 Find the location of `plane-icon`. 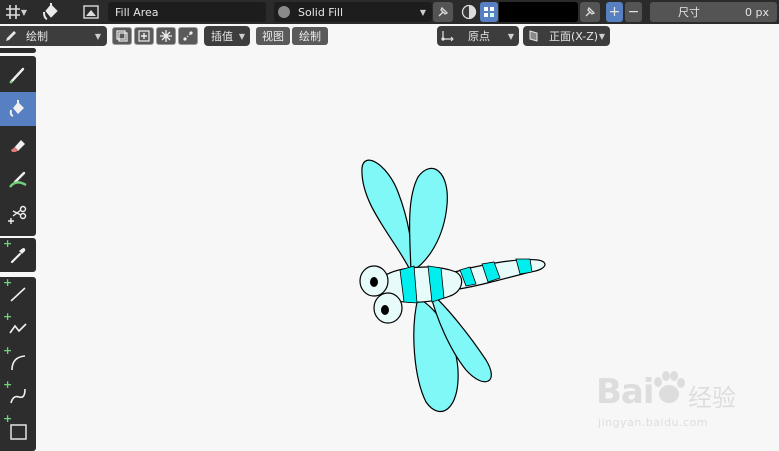

plane-icon is located at coordinates (533, 36).